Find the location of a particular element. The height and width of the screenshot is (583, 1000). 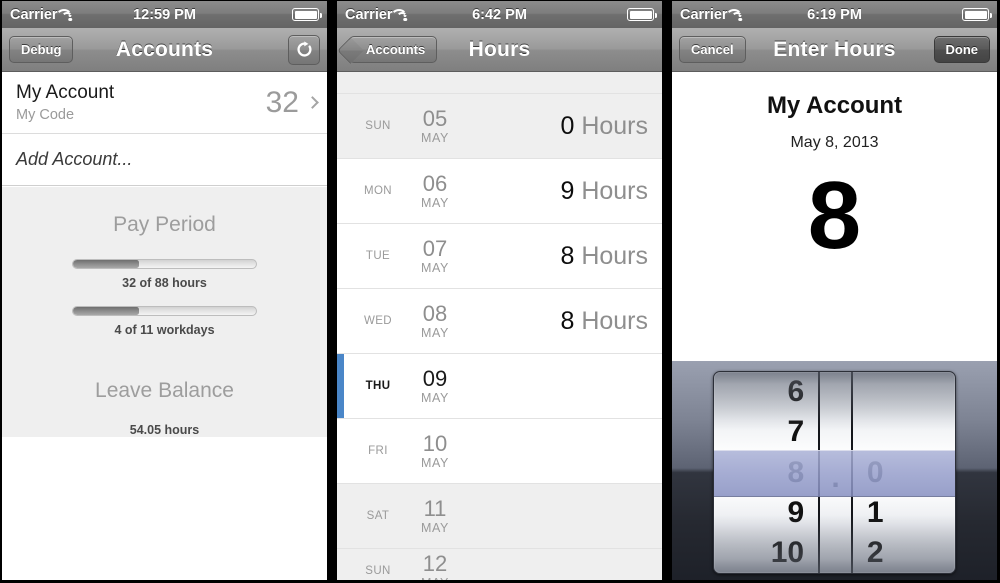

workdays-progress-bar is located at coordinates (164, 311).